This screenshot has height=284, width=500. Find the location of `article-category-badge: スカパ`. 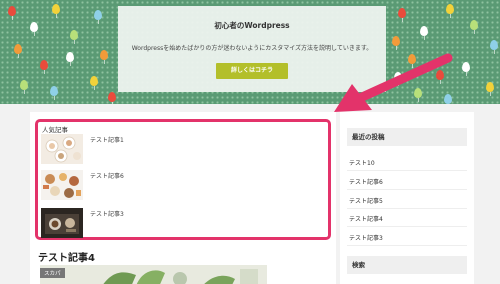

article-category-badge: スカパ is located at coordinates (52, 273).